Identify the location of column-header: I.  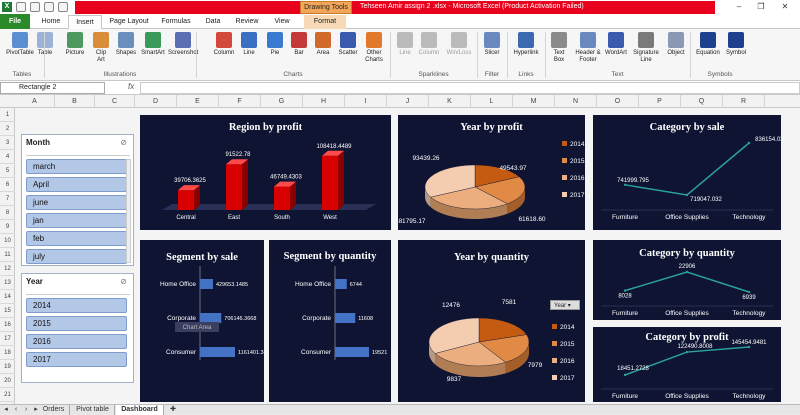
(366, 101).